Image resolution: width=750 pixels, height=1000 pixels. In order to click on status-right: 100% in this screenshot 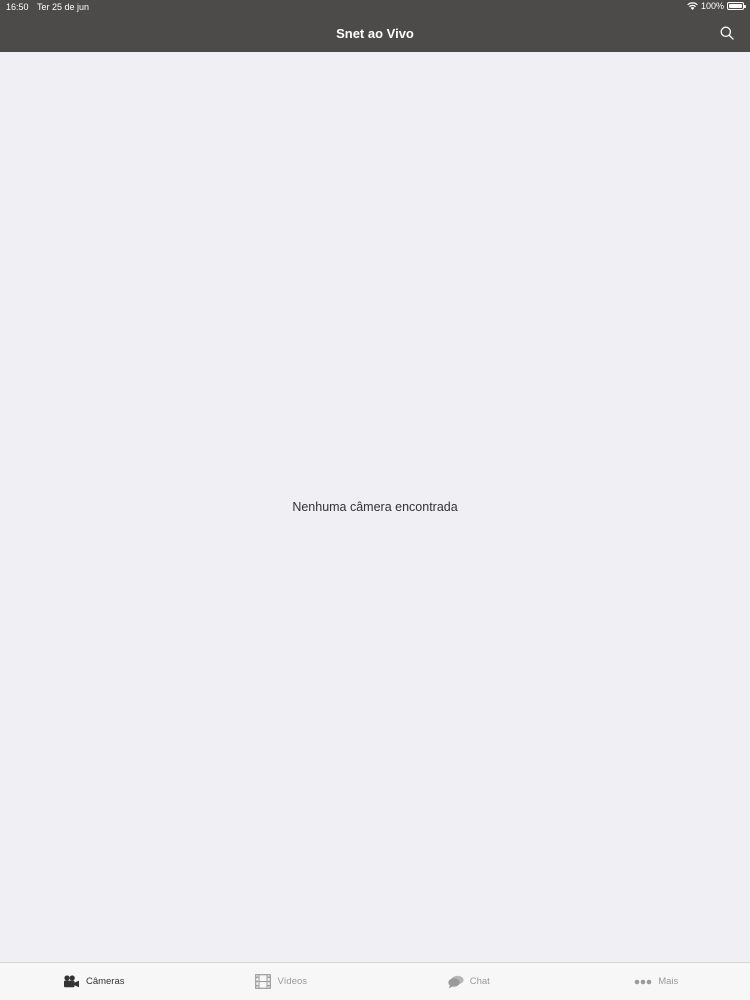, I will do `click(716, 6)`.